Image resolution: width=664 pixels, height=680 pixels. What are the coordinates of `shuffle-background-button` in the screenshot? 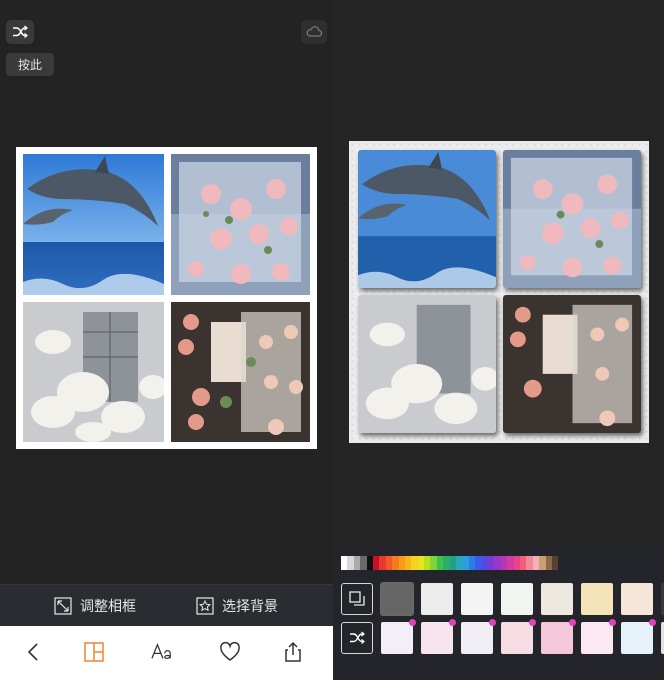 It's located at (357, 638).